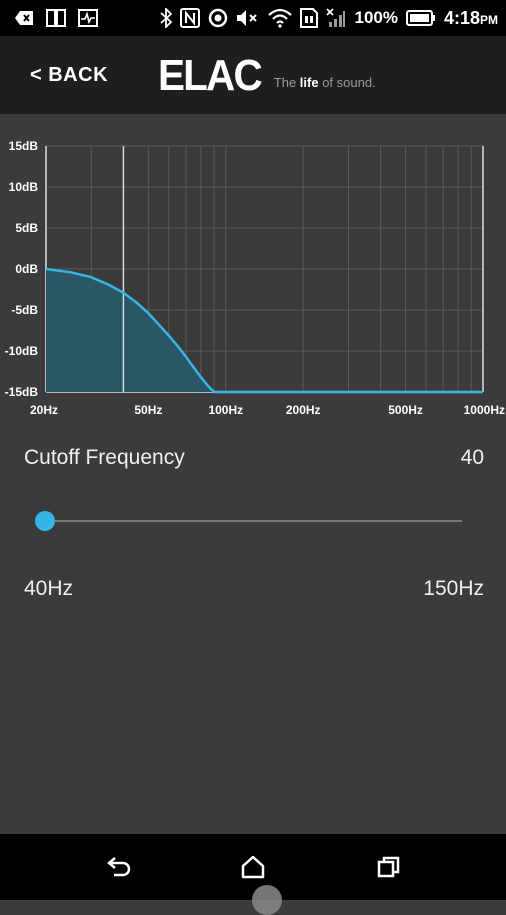 This screenshot has height=915, width=506. What do you see at coordinates (24, 310) in the screenshot?
I see `y-tick-label: -5dB` at bounding box center [24, 310].